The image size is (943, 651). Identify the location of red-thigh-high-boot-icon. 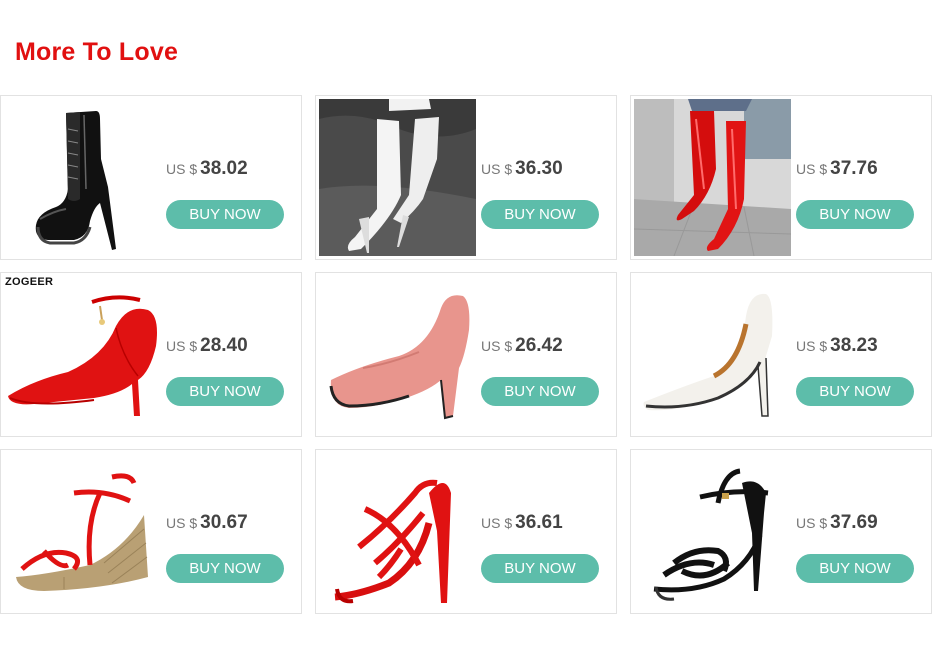
(712, 177).